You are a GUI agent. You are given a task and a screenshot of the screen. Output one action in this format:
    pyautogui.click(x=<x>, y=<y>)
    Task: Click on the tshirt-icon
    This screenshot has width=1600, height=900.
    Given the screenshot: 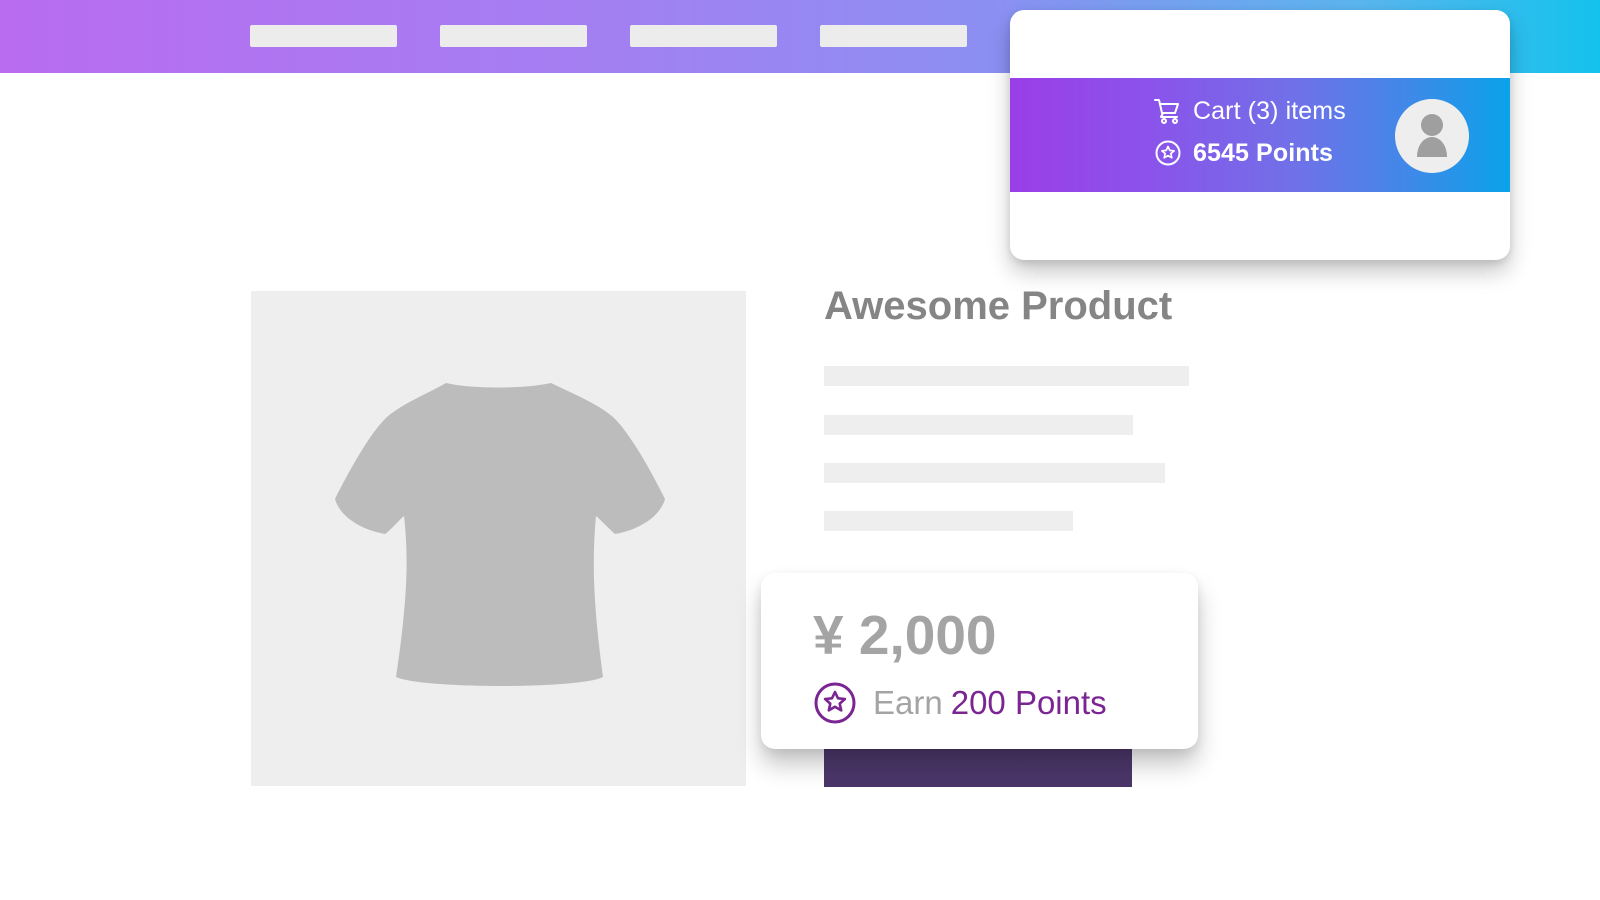 What is the action you would take?
    pyautogui.click(x=500, y=534)
    